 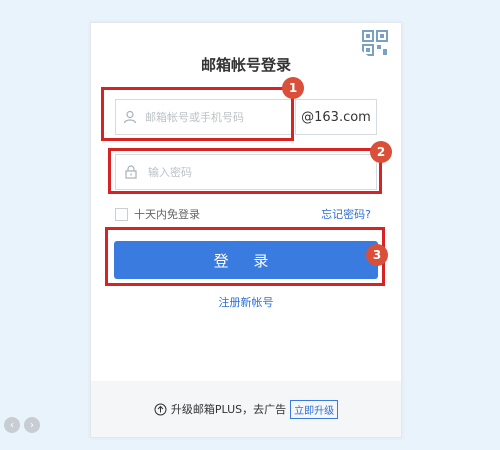 I want to click on prev-icon: ‹, so click(x=12, y=425).